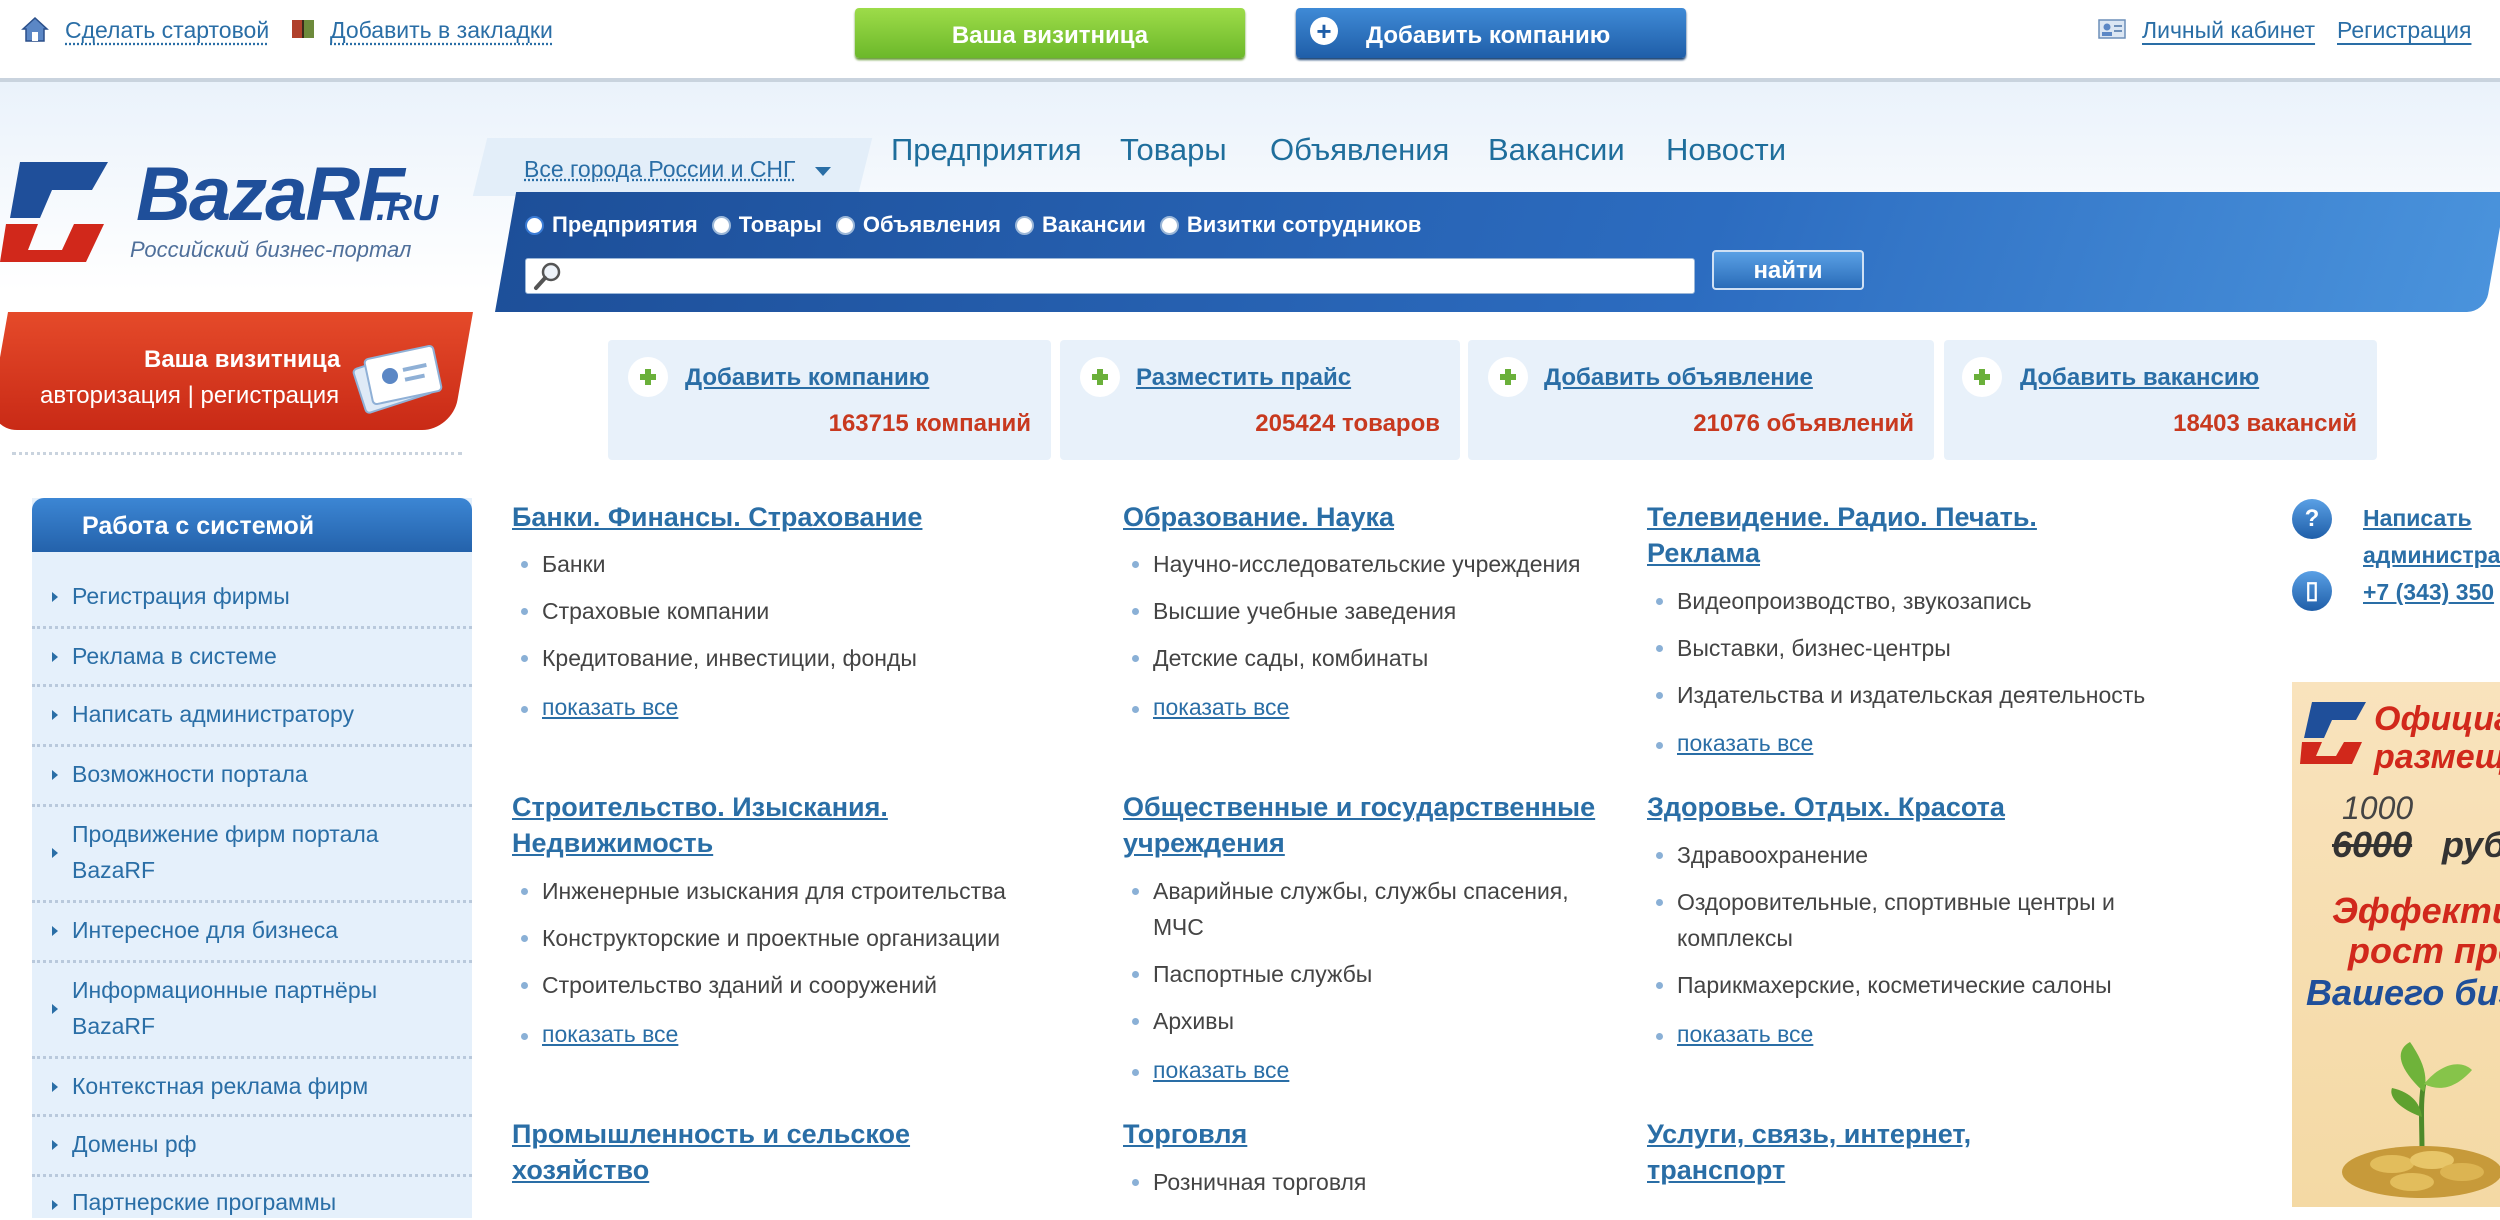 The image size is (2500, 1220). I want to click on category-link: Издательства и издательская деятельность, so click(1900, 695).